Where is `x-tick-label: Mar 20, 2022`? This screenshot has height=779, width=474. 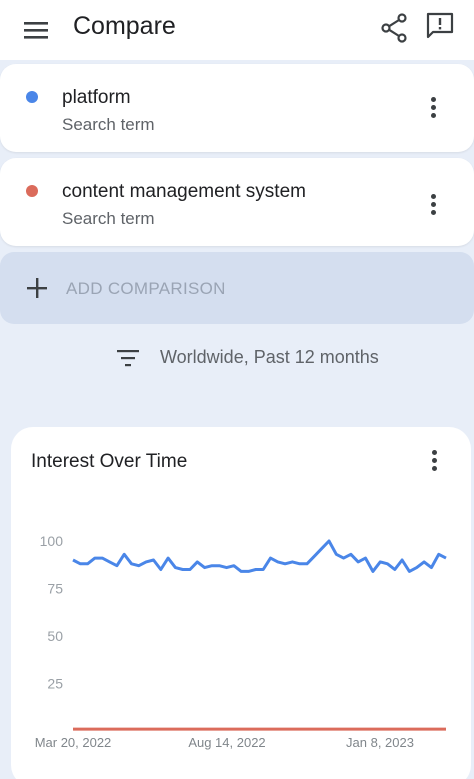
x-tick-label: Mar 20, 2022 is located at coordinates (73, 742).